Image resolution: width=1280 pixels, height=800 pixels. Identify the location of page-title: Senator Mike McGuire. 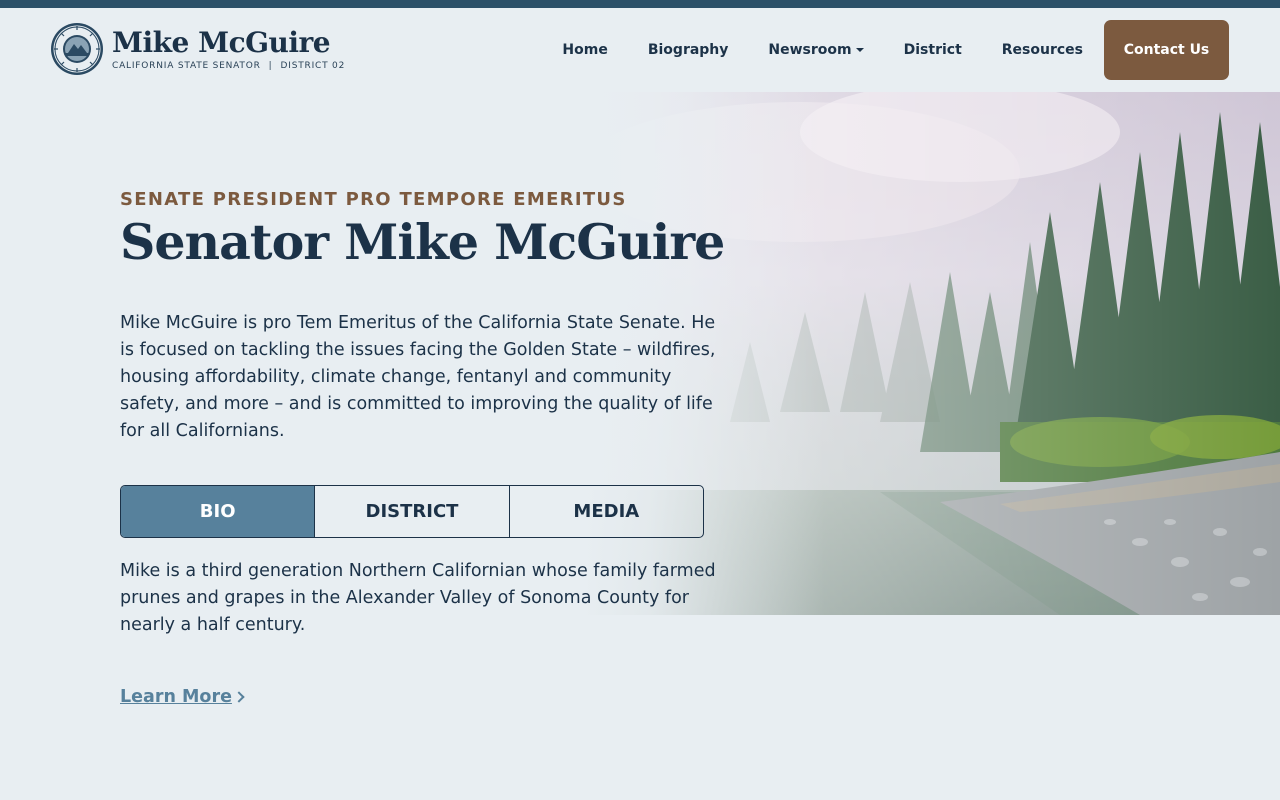
(422, 242).